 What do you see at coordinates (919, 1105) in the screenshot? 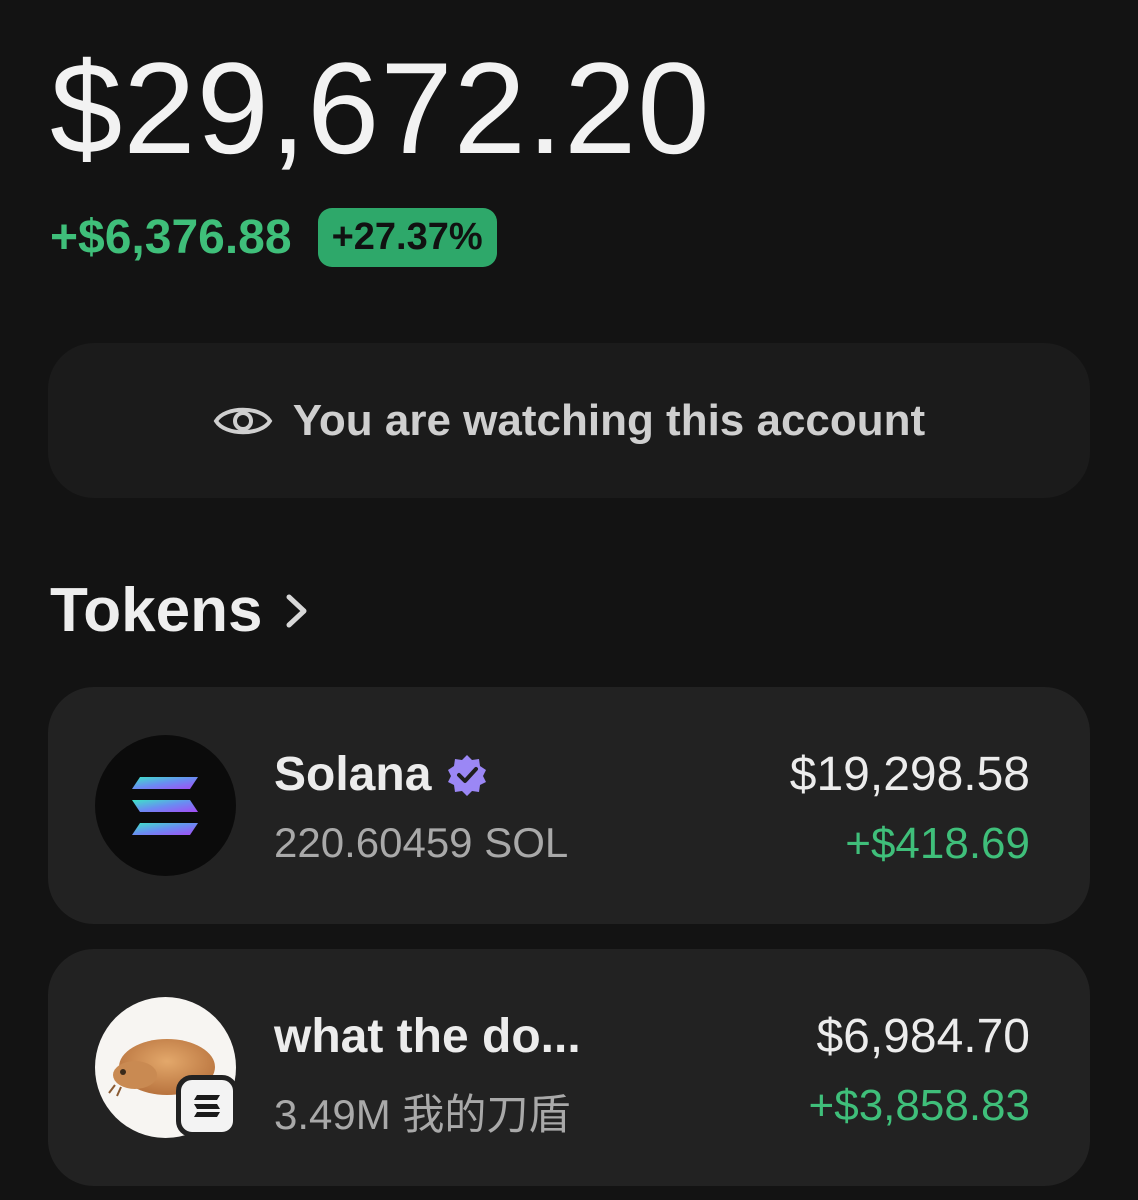
I see `token-pnl: +$3,858.83` at bounding box center [919, 1105].